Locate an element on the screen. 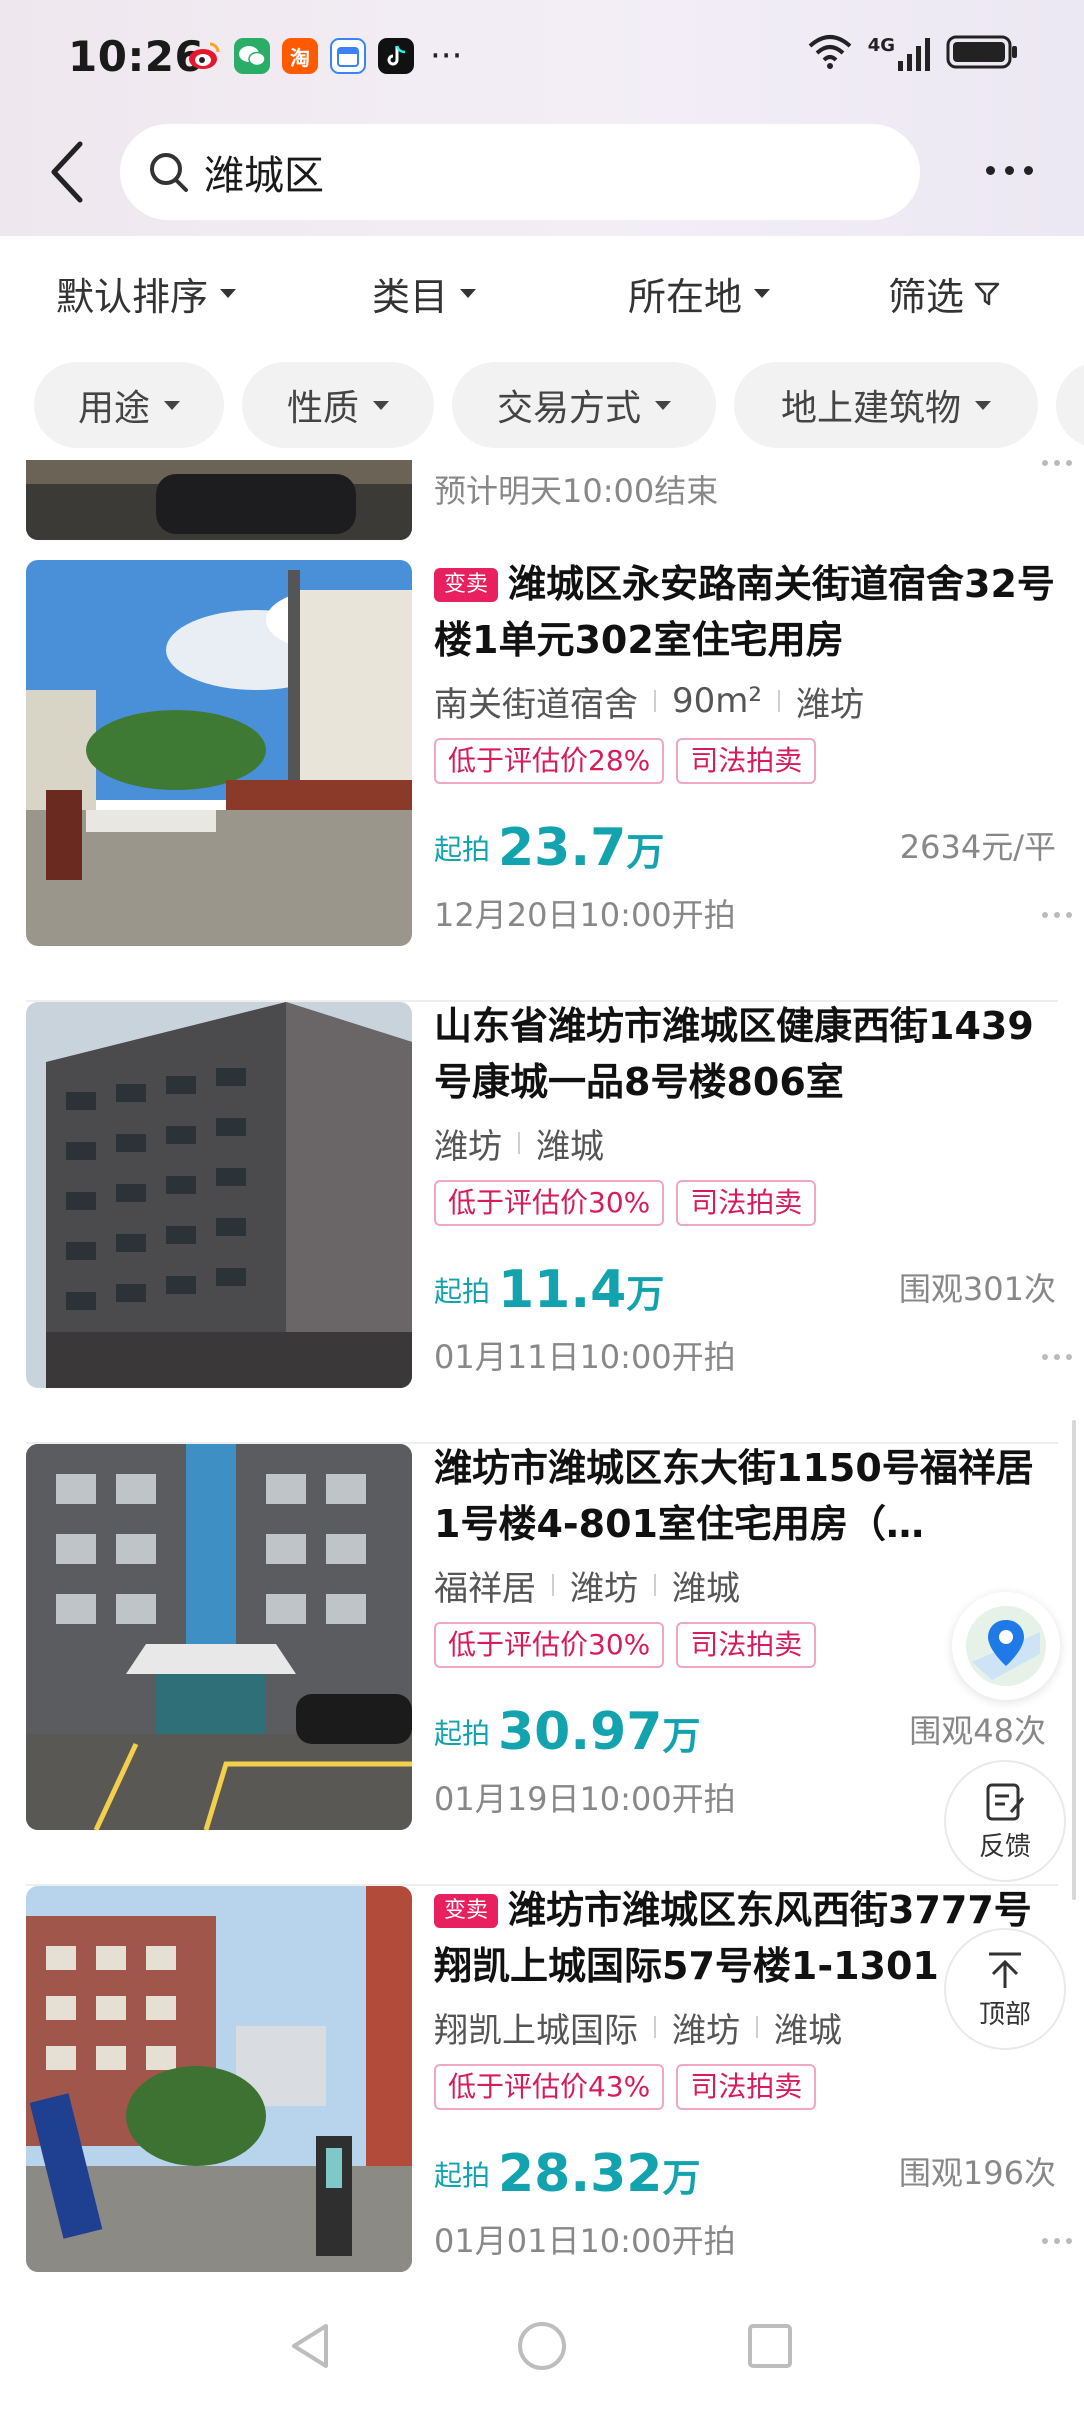 Image resolution: width=1084 pixels, height=2412 pixels. wechat-icon is located at coordinates (252, 56).